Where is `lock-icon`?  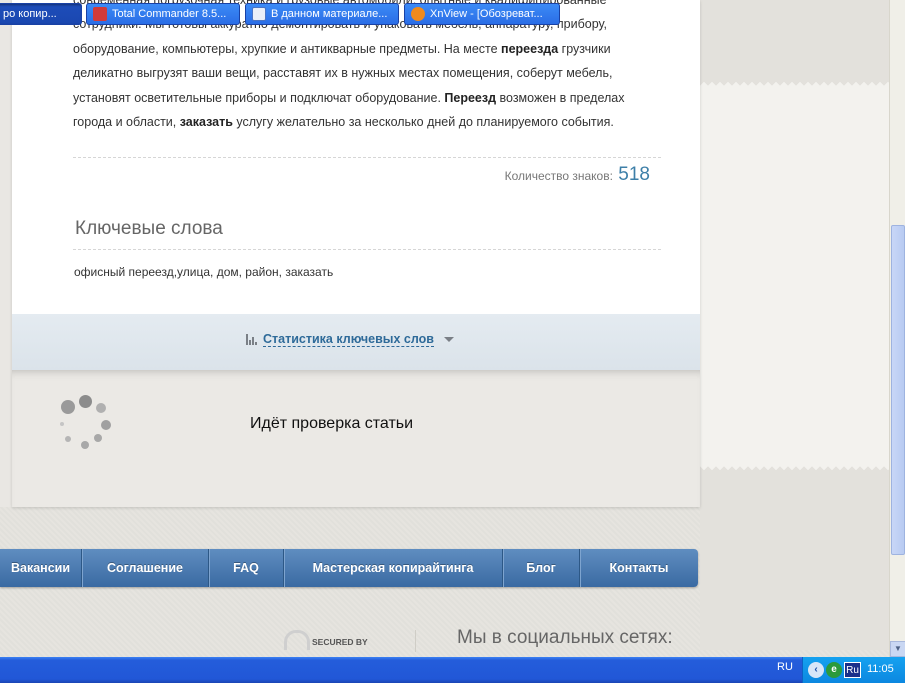 lock-icon is located at coordinates (297, 640).